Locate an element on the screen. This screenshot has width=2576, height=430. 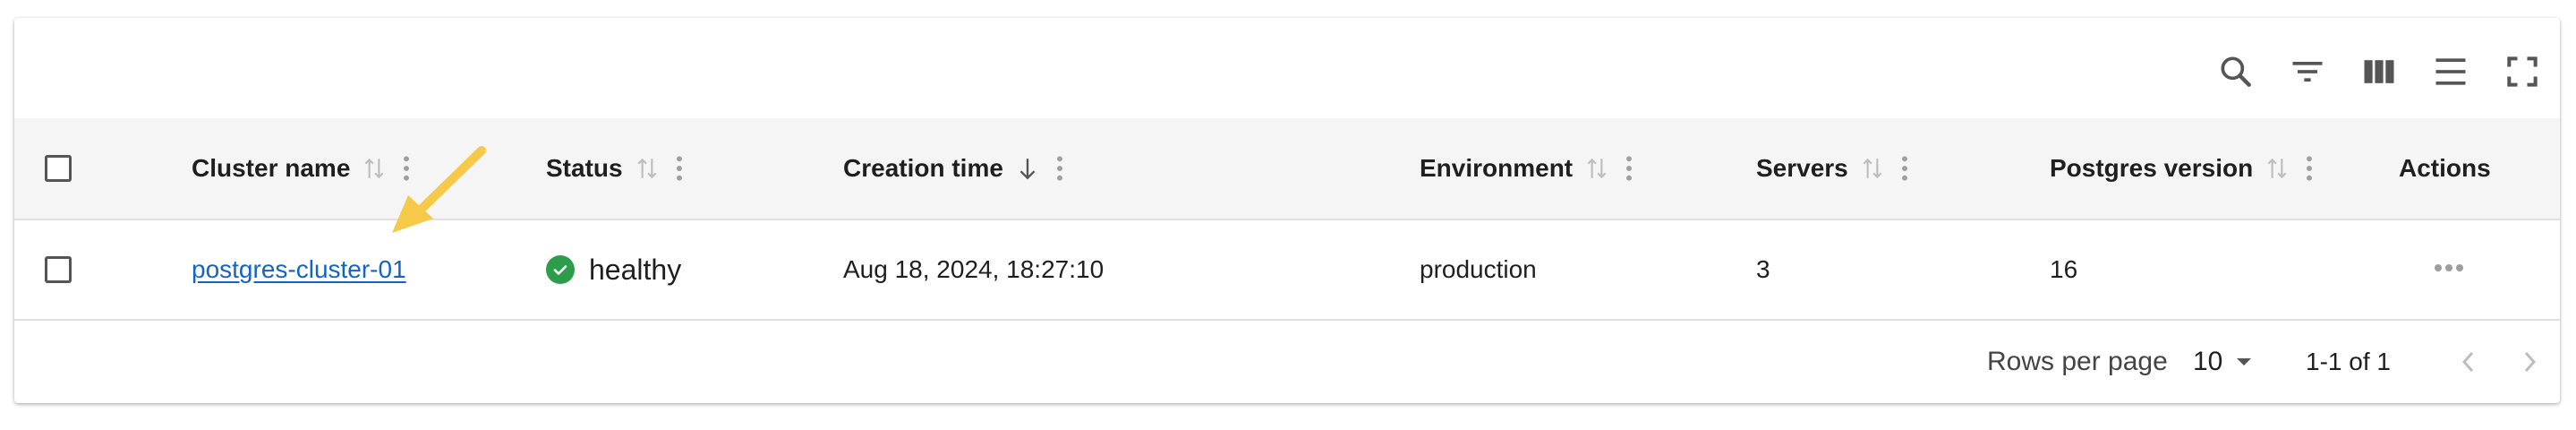
cluster-name-link: postgres-cluster-01 is located at coordinates (299, 269).